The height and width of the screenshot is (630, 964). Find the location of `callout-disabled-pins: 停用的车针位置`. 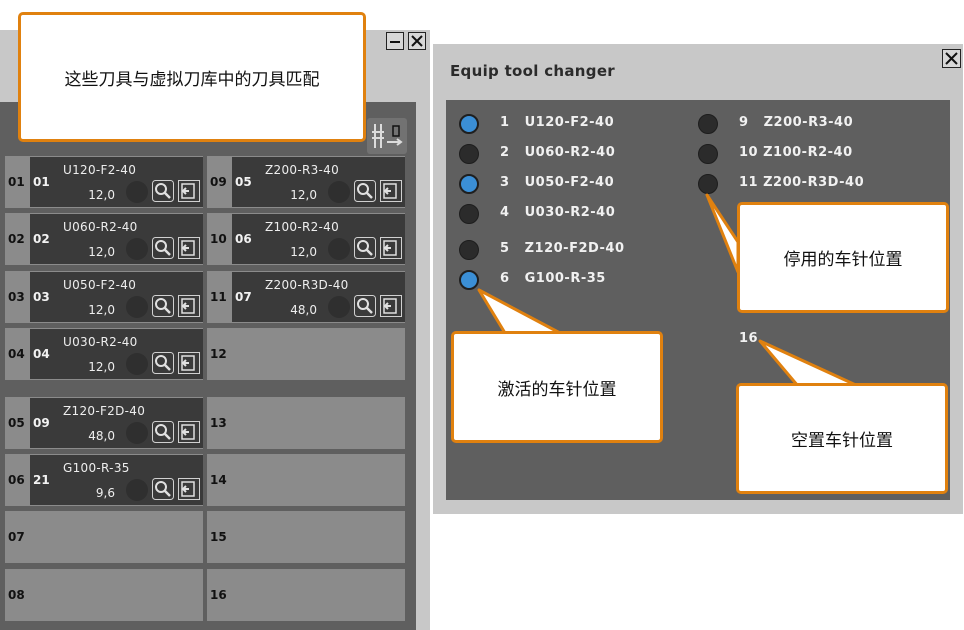

callout-disabled-pins: 停用的车针位置 is located at coordinates (843, 257).